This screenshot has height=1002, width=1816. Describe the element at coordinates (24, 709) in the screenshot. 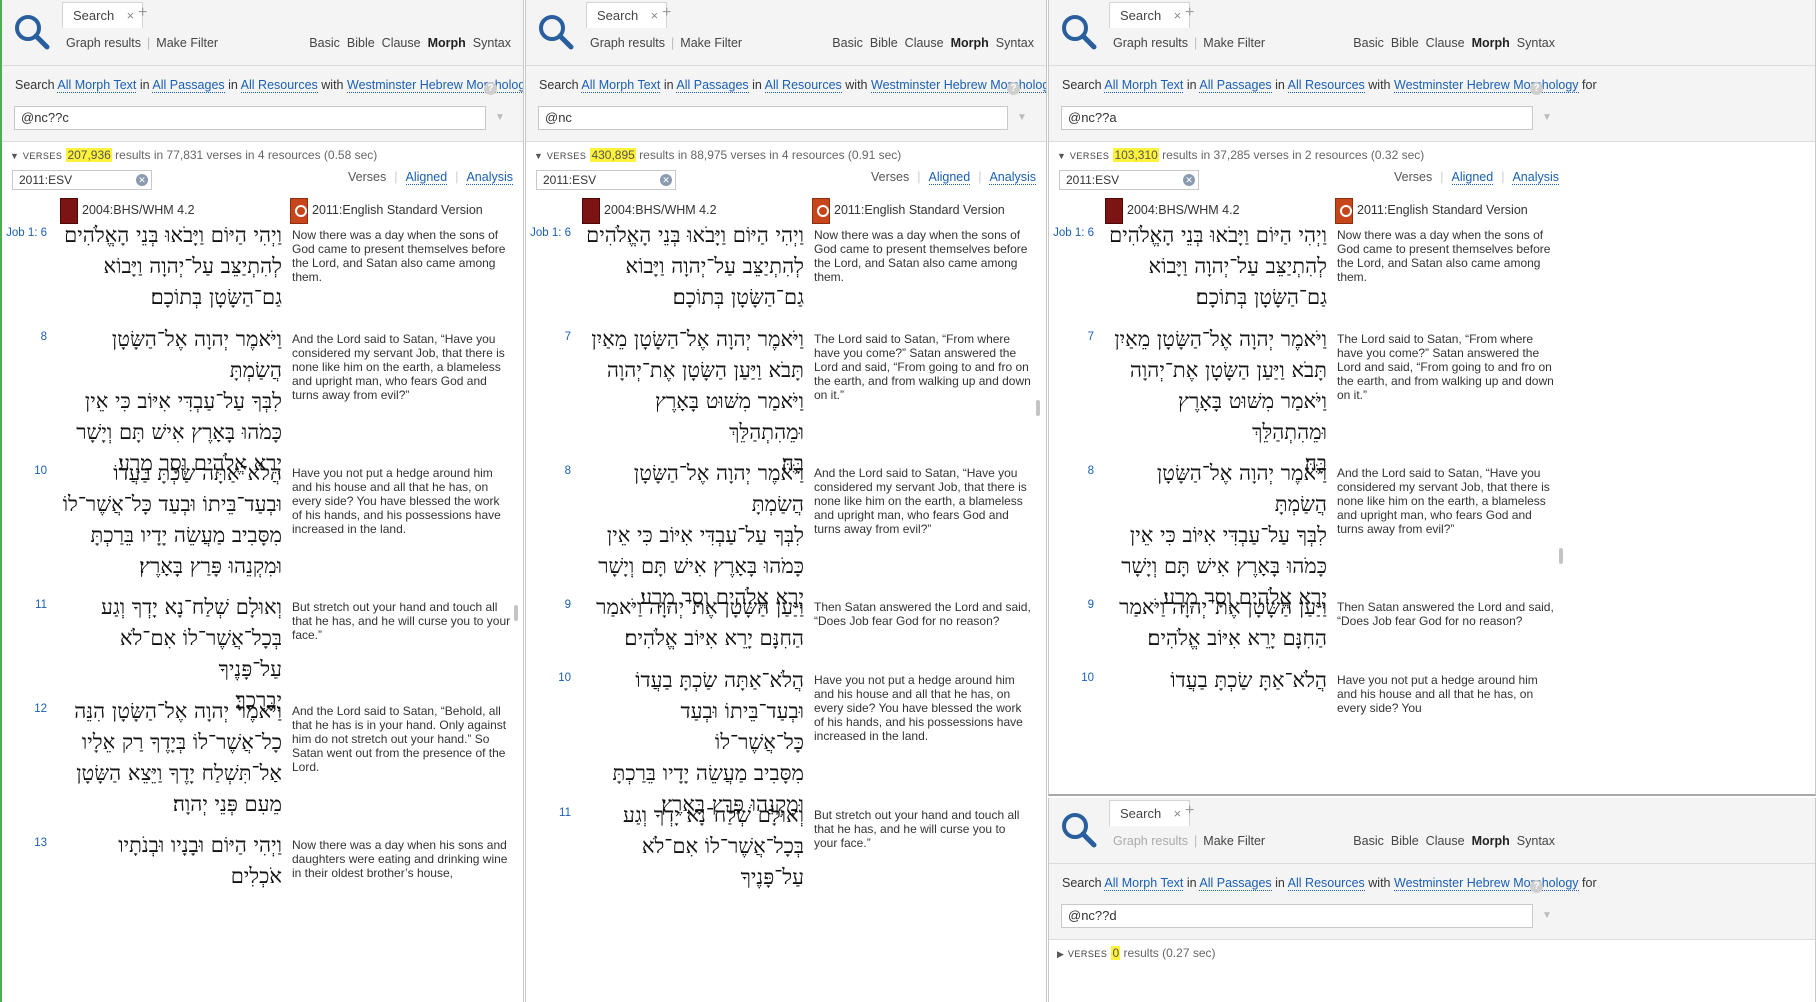

I see `verse-ref: 12` at that location.